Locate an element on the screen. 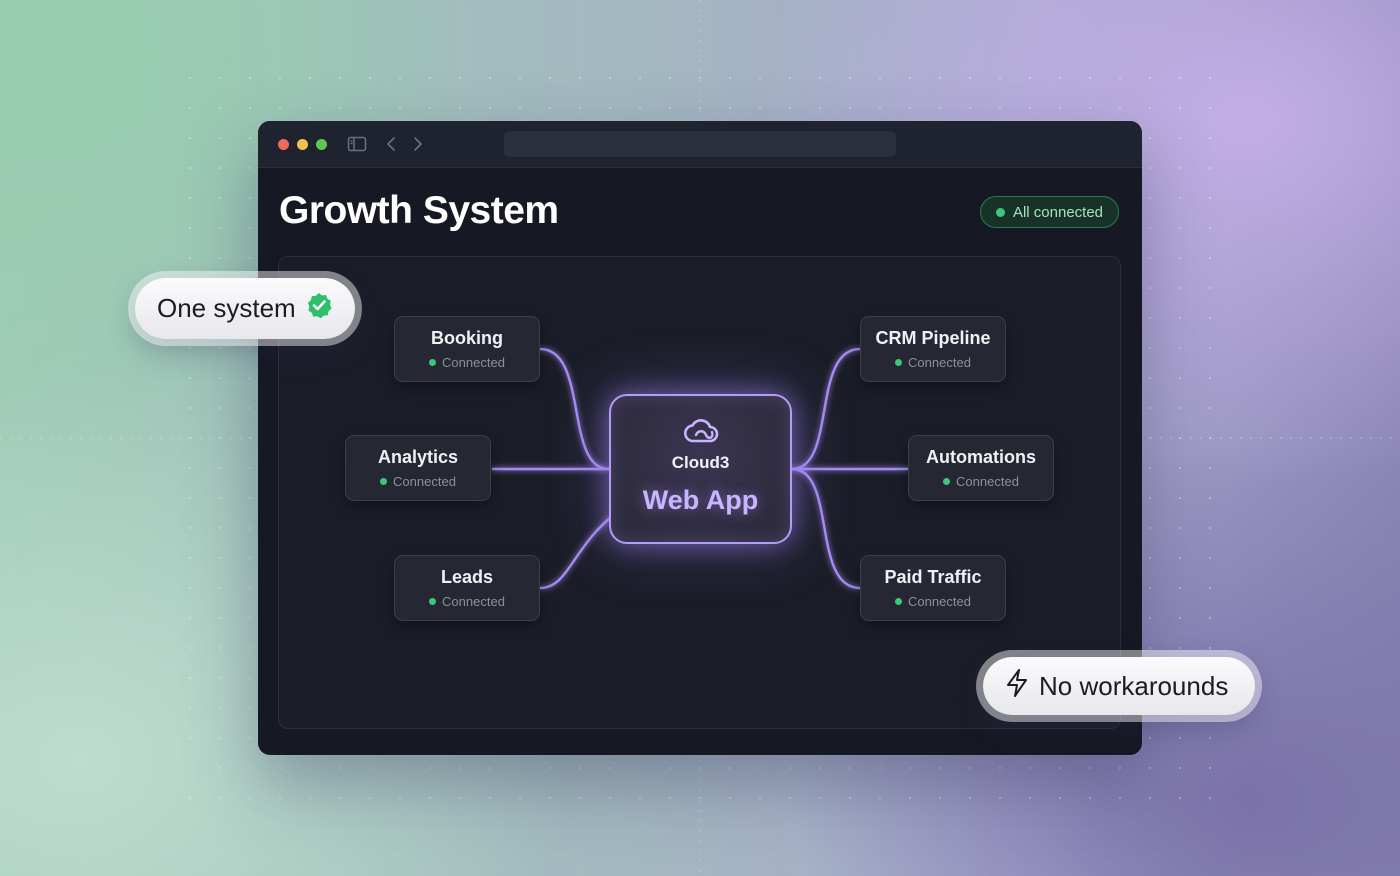 The height and width of the screenshot is (876, 1400). window-titlebar is located at coordinates (700, 144).